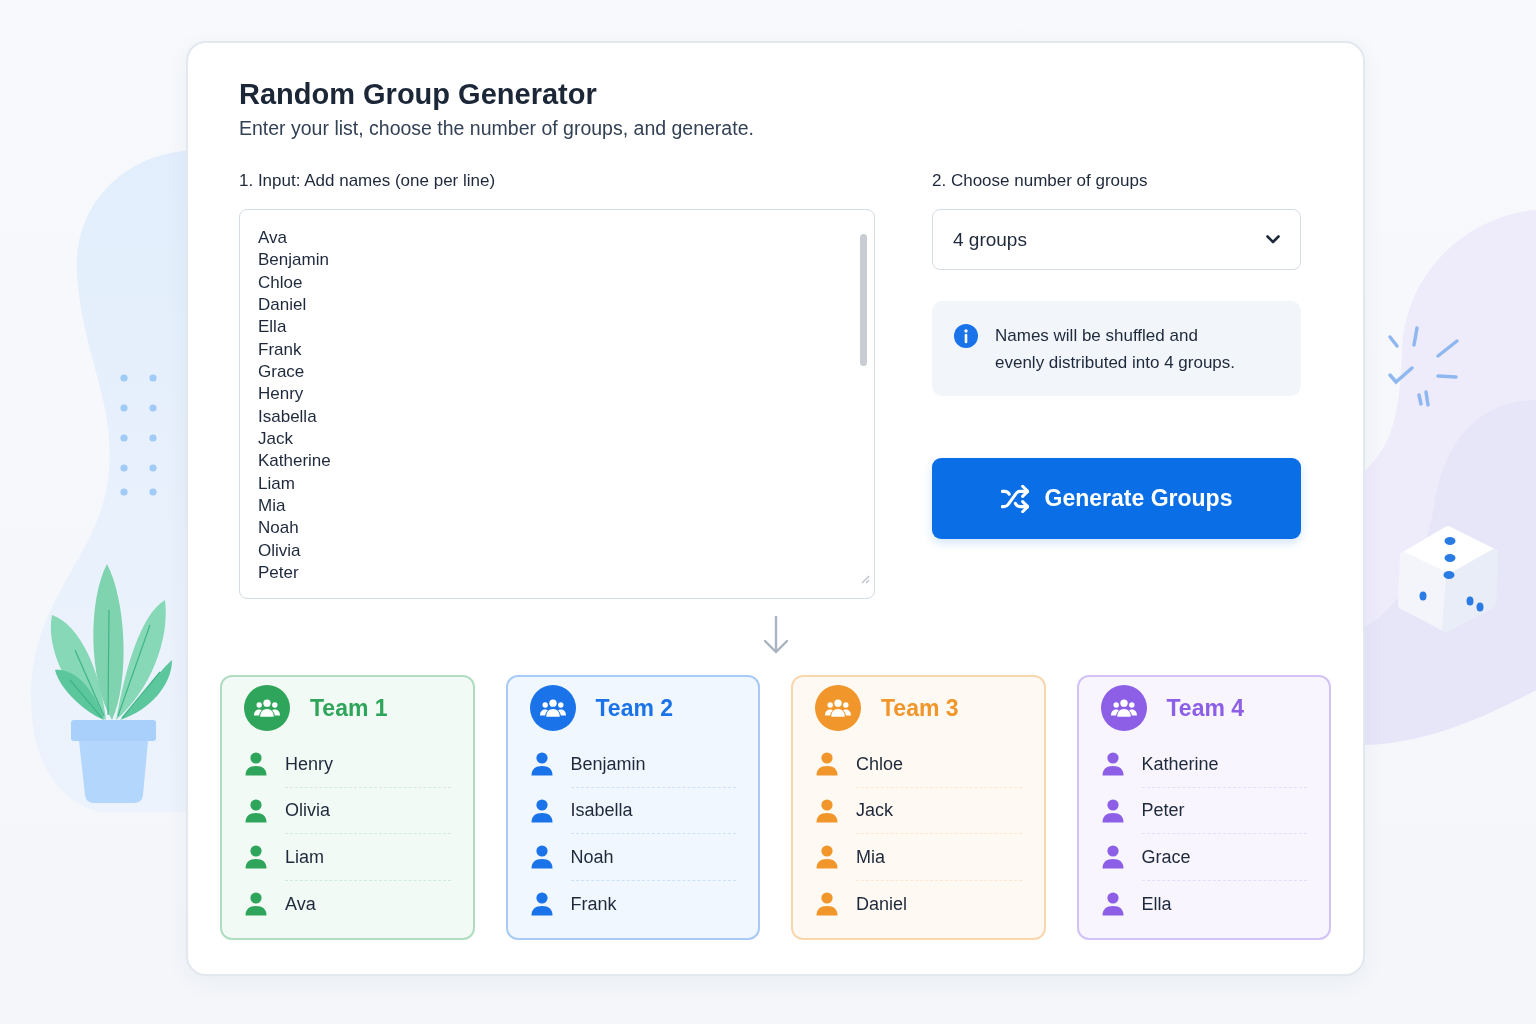 Image resolution: width=1536 pixels, height=1024 pixels. What do you see at coordinates (1205, 708) in the screenshot?
I see `team-title: Team 4` at bounding box center [1205, 708].